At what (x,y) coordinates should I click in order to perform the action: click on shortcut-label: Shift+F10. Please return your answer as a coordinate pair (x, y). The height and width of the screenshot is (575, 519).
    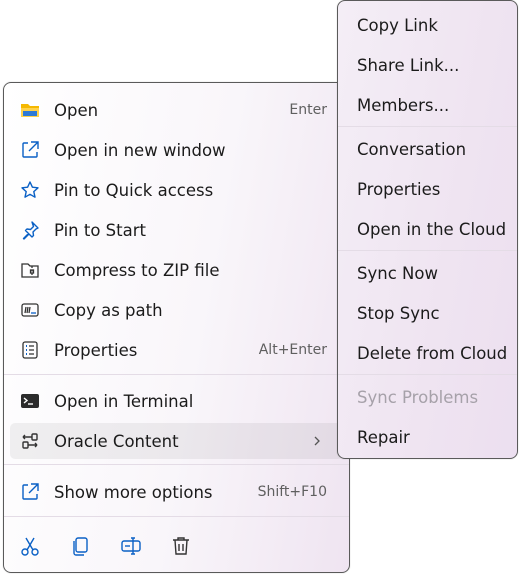
    Looking at the image, I should click on (292, 492).